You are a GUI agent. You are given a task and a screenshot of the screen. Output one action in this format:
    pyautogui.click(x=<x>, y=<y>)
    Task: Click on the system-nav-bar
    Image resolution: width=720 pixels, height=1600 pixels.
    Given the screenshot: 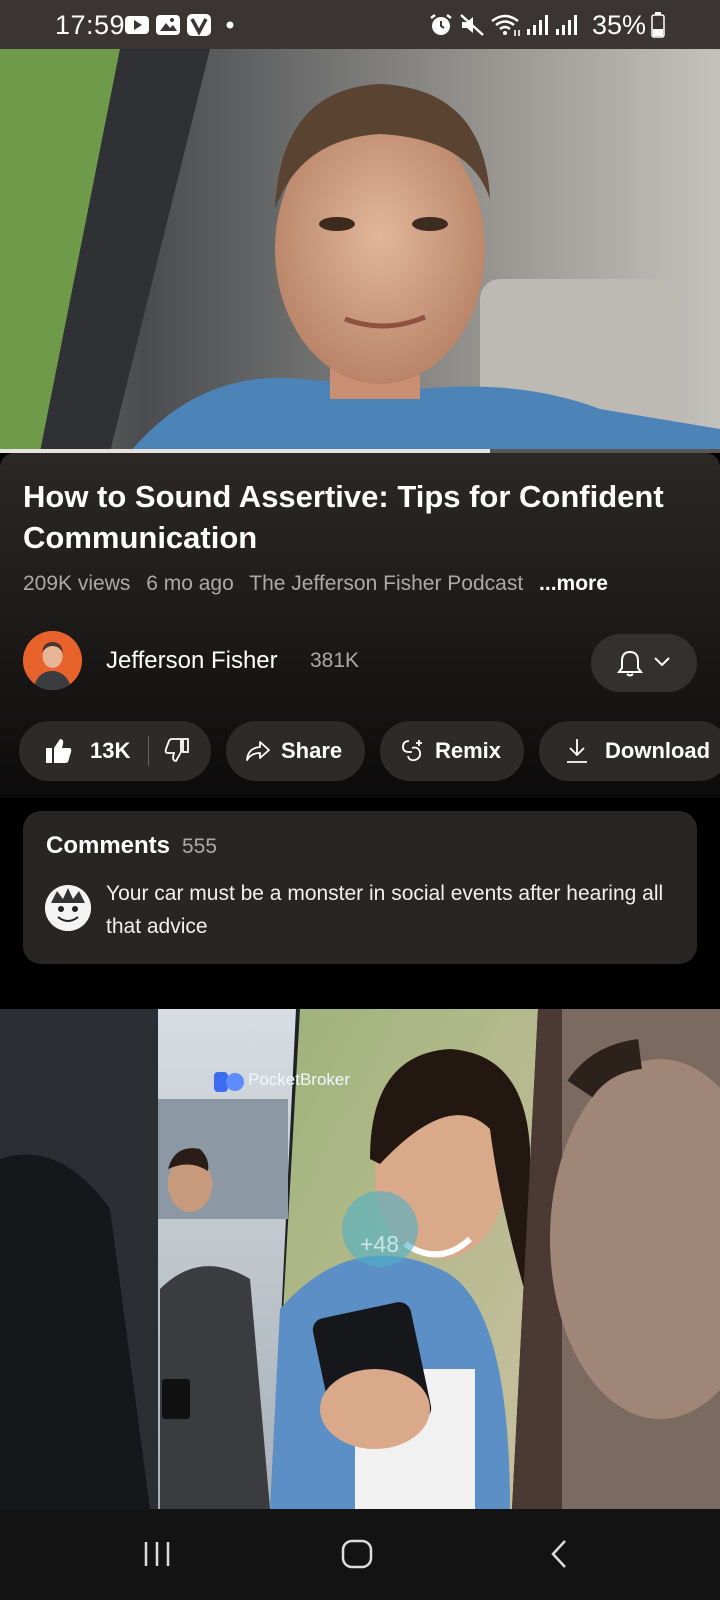 What is the action you would take?
    pyautogui.click(x=360, y=1554)
    